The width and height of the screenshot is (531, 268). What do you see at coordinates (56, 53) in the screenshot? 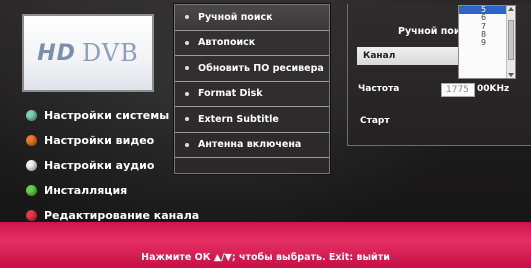
I see `logo-hd-text: HD` at bounding box center [56, 53].